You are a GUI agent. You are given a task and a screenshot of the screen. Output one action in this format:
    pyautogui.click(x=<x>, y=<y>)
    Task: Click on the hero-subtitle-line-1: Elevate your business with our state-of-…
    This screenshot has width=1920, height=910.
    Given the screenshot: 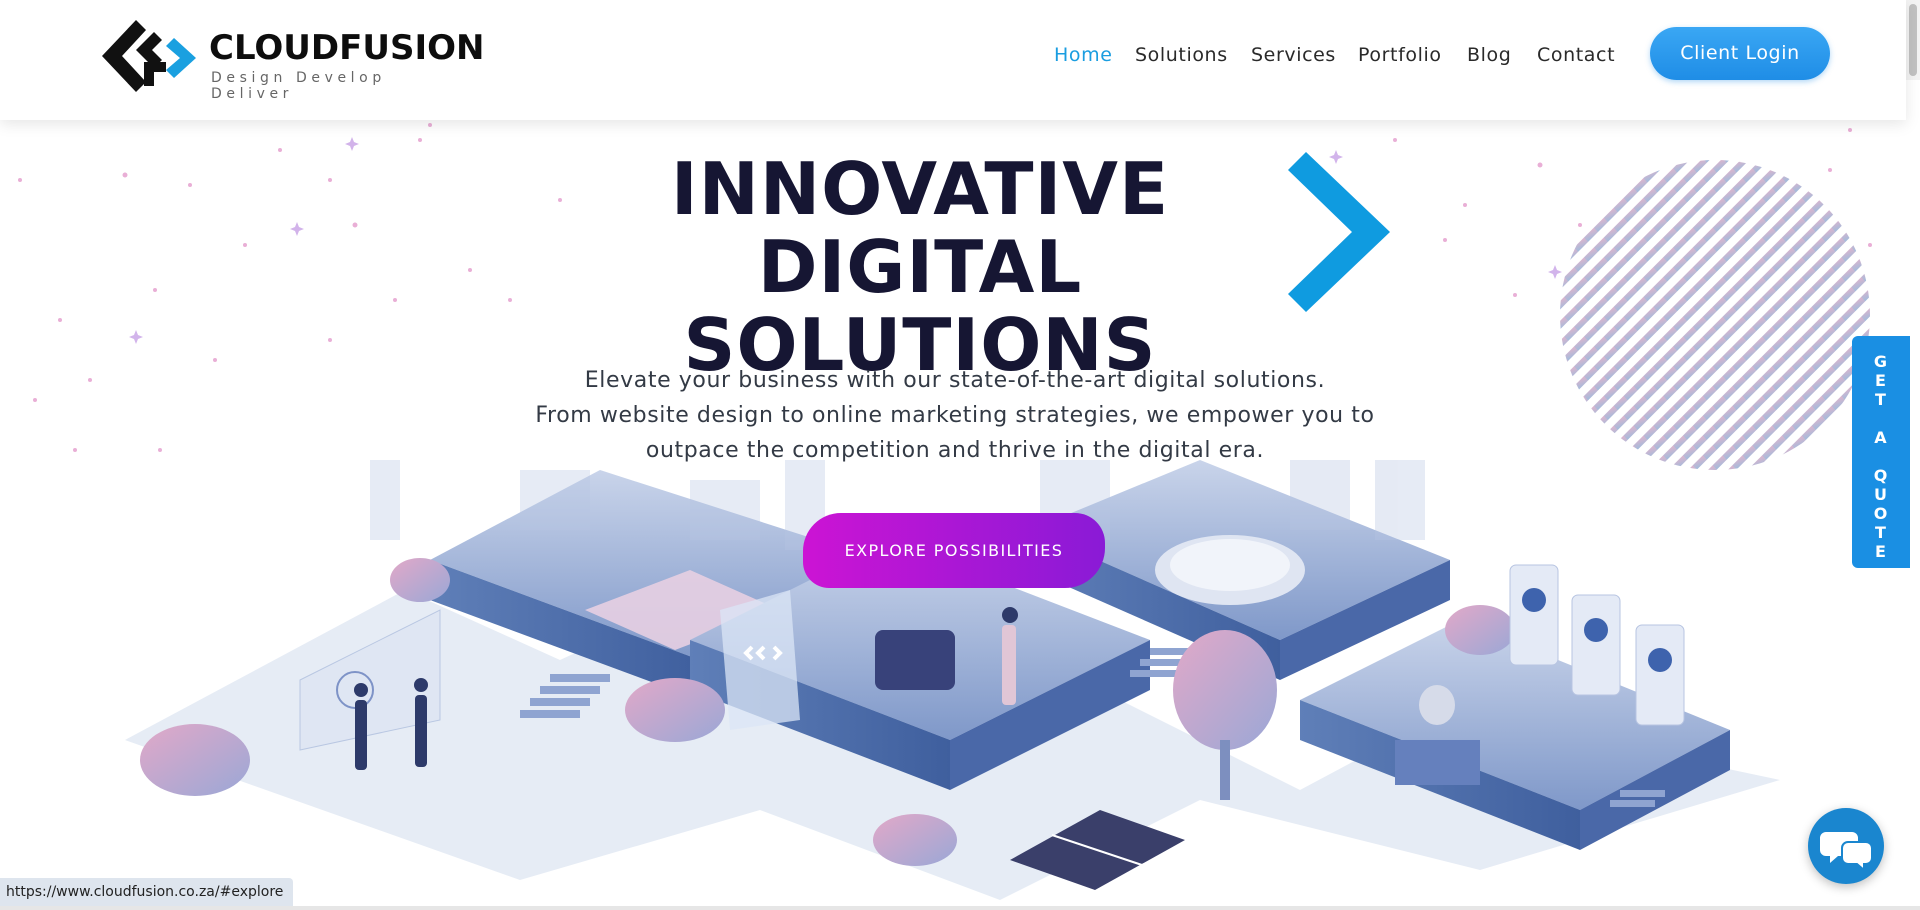 What is the action you would take?
    pyautogui.click(x=955, y=380)
    